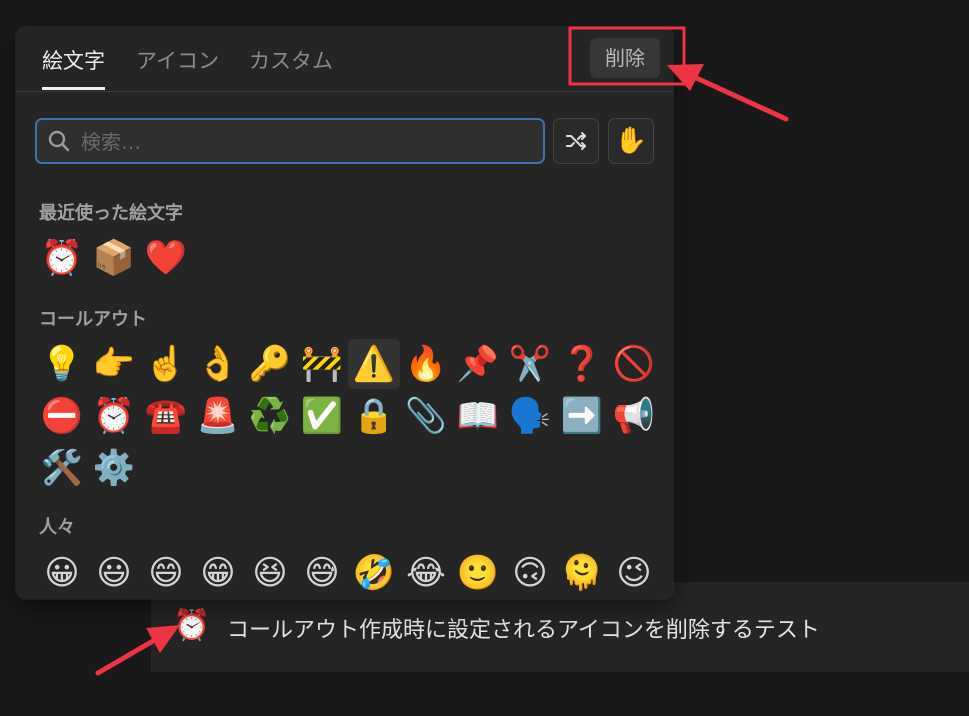  Describe the element at coordinates (344, 59) in the screenshot. I see `picker-tabs: 絵文字 アイコン カスタム 削除` at that location.